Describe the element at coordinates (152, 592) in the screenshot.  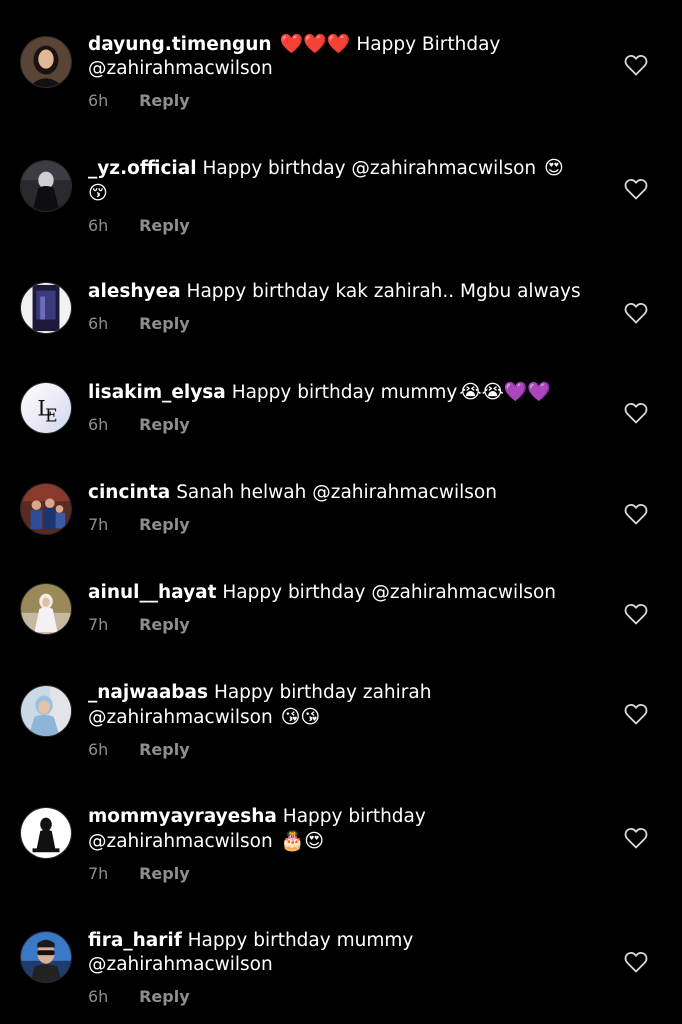
I see `comment-username: ainul__hayat` at that location.